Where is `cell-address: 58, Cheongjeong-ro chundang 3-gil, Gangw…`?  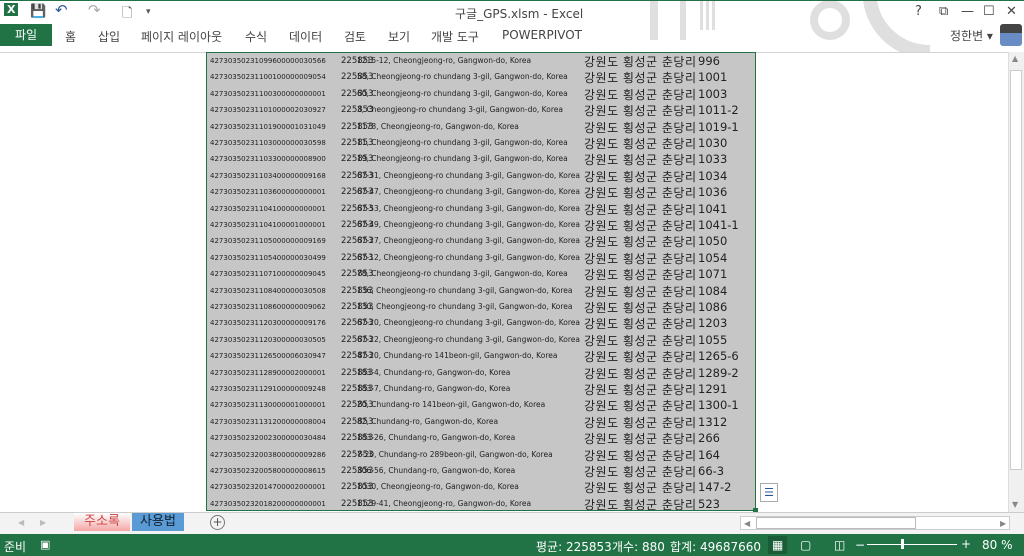 cell-address: 58, Cheongjeong-ro chundang 3-gil, Gangw… is located at coordinates (470, 76).